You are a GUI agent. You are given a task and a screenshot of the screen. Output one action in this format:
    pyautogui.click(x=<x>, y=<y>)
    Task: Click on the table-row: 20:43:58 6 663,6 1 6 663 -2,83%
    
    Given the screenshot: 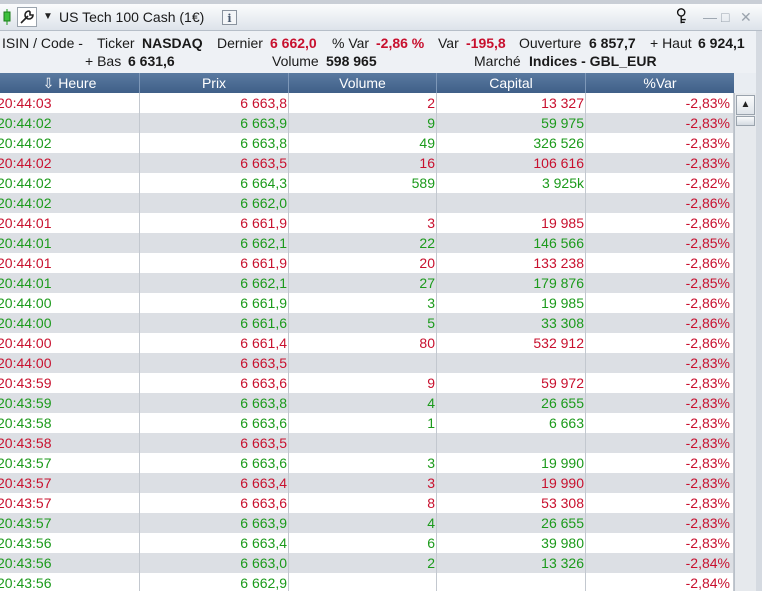 What is the action you would take?
    pyautogui.click(x=367, y=423)
    